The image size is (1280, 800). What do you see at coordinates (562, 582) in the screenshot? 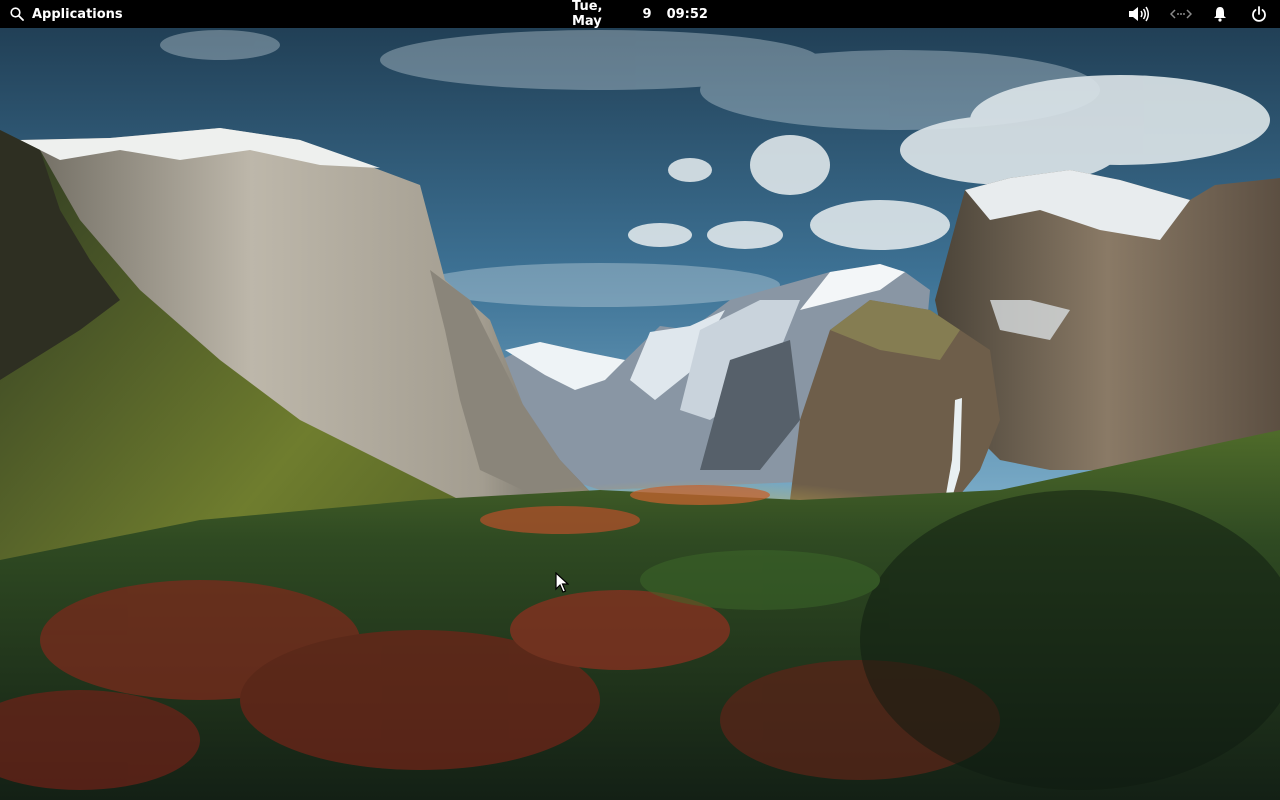
I see `mouse-pointer-icon` at bounding box center [562, 582].